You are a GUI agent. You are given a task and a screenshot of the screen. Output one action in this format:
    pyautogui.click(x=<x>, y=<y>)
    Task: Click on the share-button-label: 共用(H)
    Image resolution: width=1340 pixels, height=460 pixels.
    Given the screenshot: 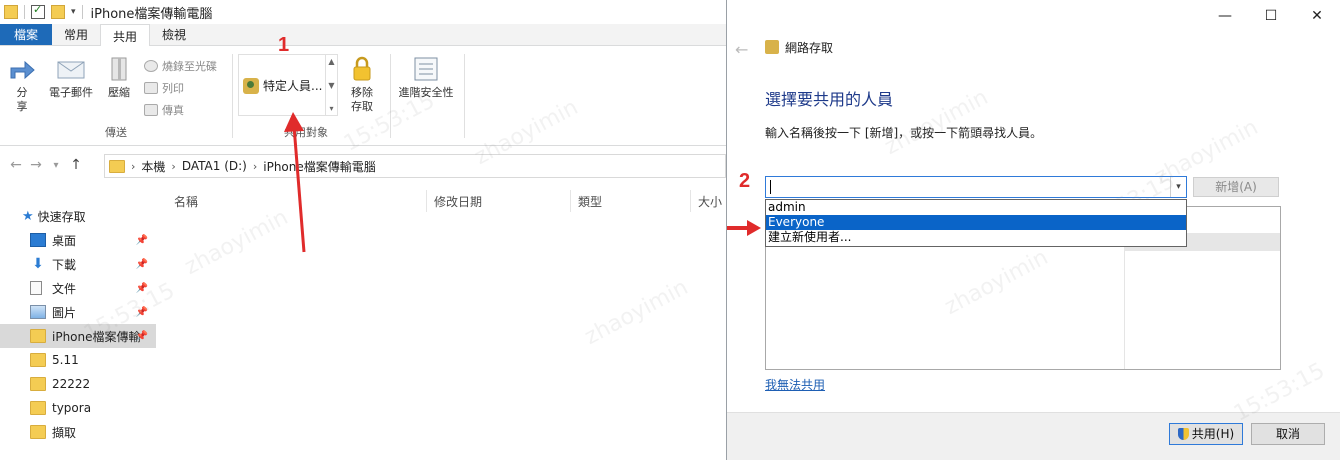 What is the action you would take?
    pyautogui.click(x=1213, y=434)
    